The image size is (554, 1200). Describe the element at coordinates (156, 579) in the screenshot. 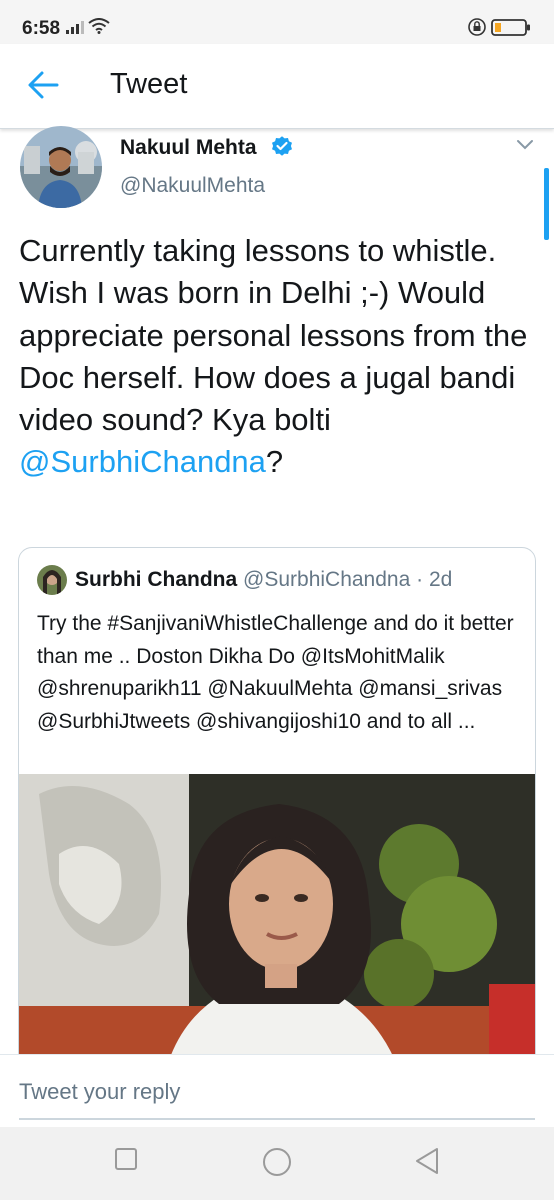

I see `quoted-author-name: Surbhi Chandna` at that location.